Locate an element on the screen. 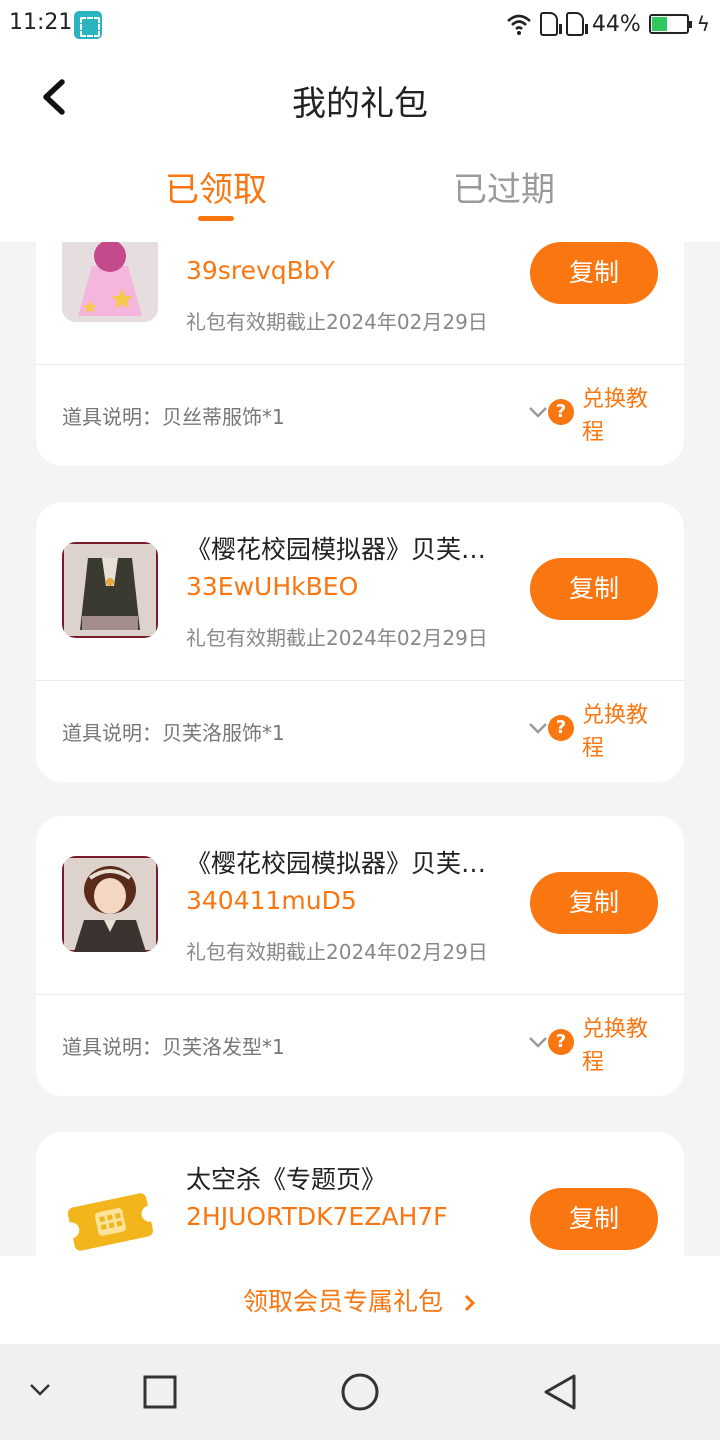 Image resolution: width=720 pixels, height=1440 pixels. charging-icon: ϟ is located at coordinates (703, 24).